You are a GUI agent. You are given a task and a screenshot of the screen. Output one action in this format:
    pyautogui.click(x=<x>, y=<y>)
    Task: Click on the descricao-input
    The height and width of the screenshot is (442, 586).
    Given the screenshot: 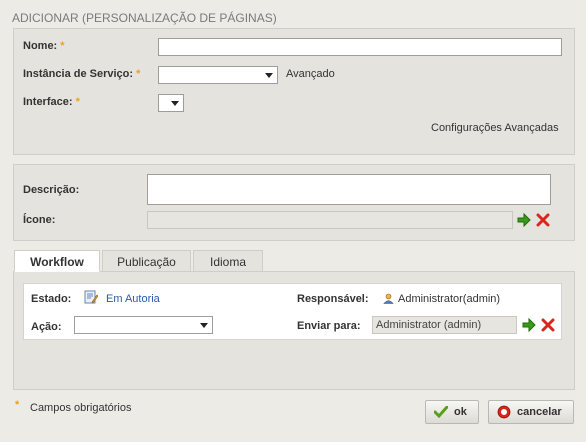 What is the action you would take?
    pyautogui.click(x=349, y=189)
    